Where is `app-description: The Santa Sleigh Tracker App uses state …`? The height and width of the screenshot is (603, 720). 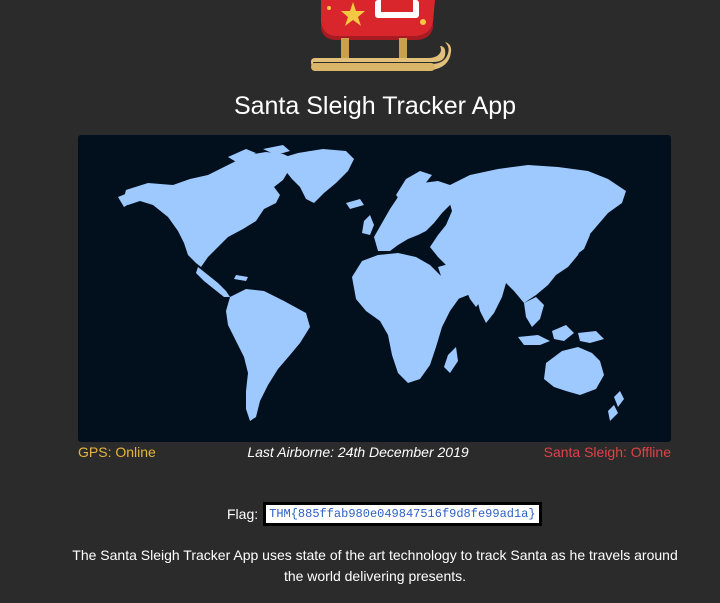 app-description: The Santa Sleigh Tracker App uses state … is located at coordinates (375, 565).